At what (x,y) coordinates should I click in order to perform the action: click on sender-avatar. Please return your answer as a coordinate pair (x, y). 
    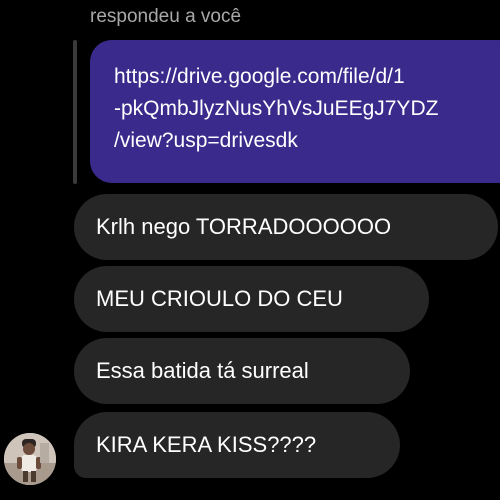
    Looking at the image, I should click on (30, 459).